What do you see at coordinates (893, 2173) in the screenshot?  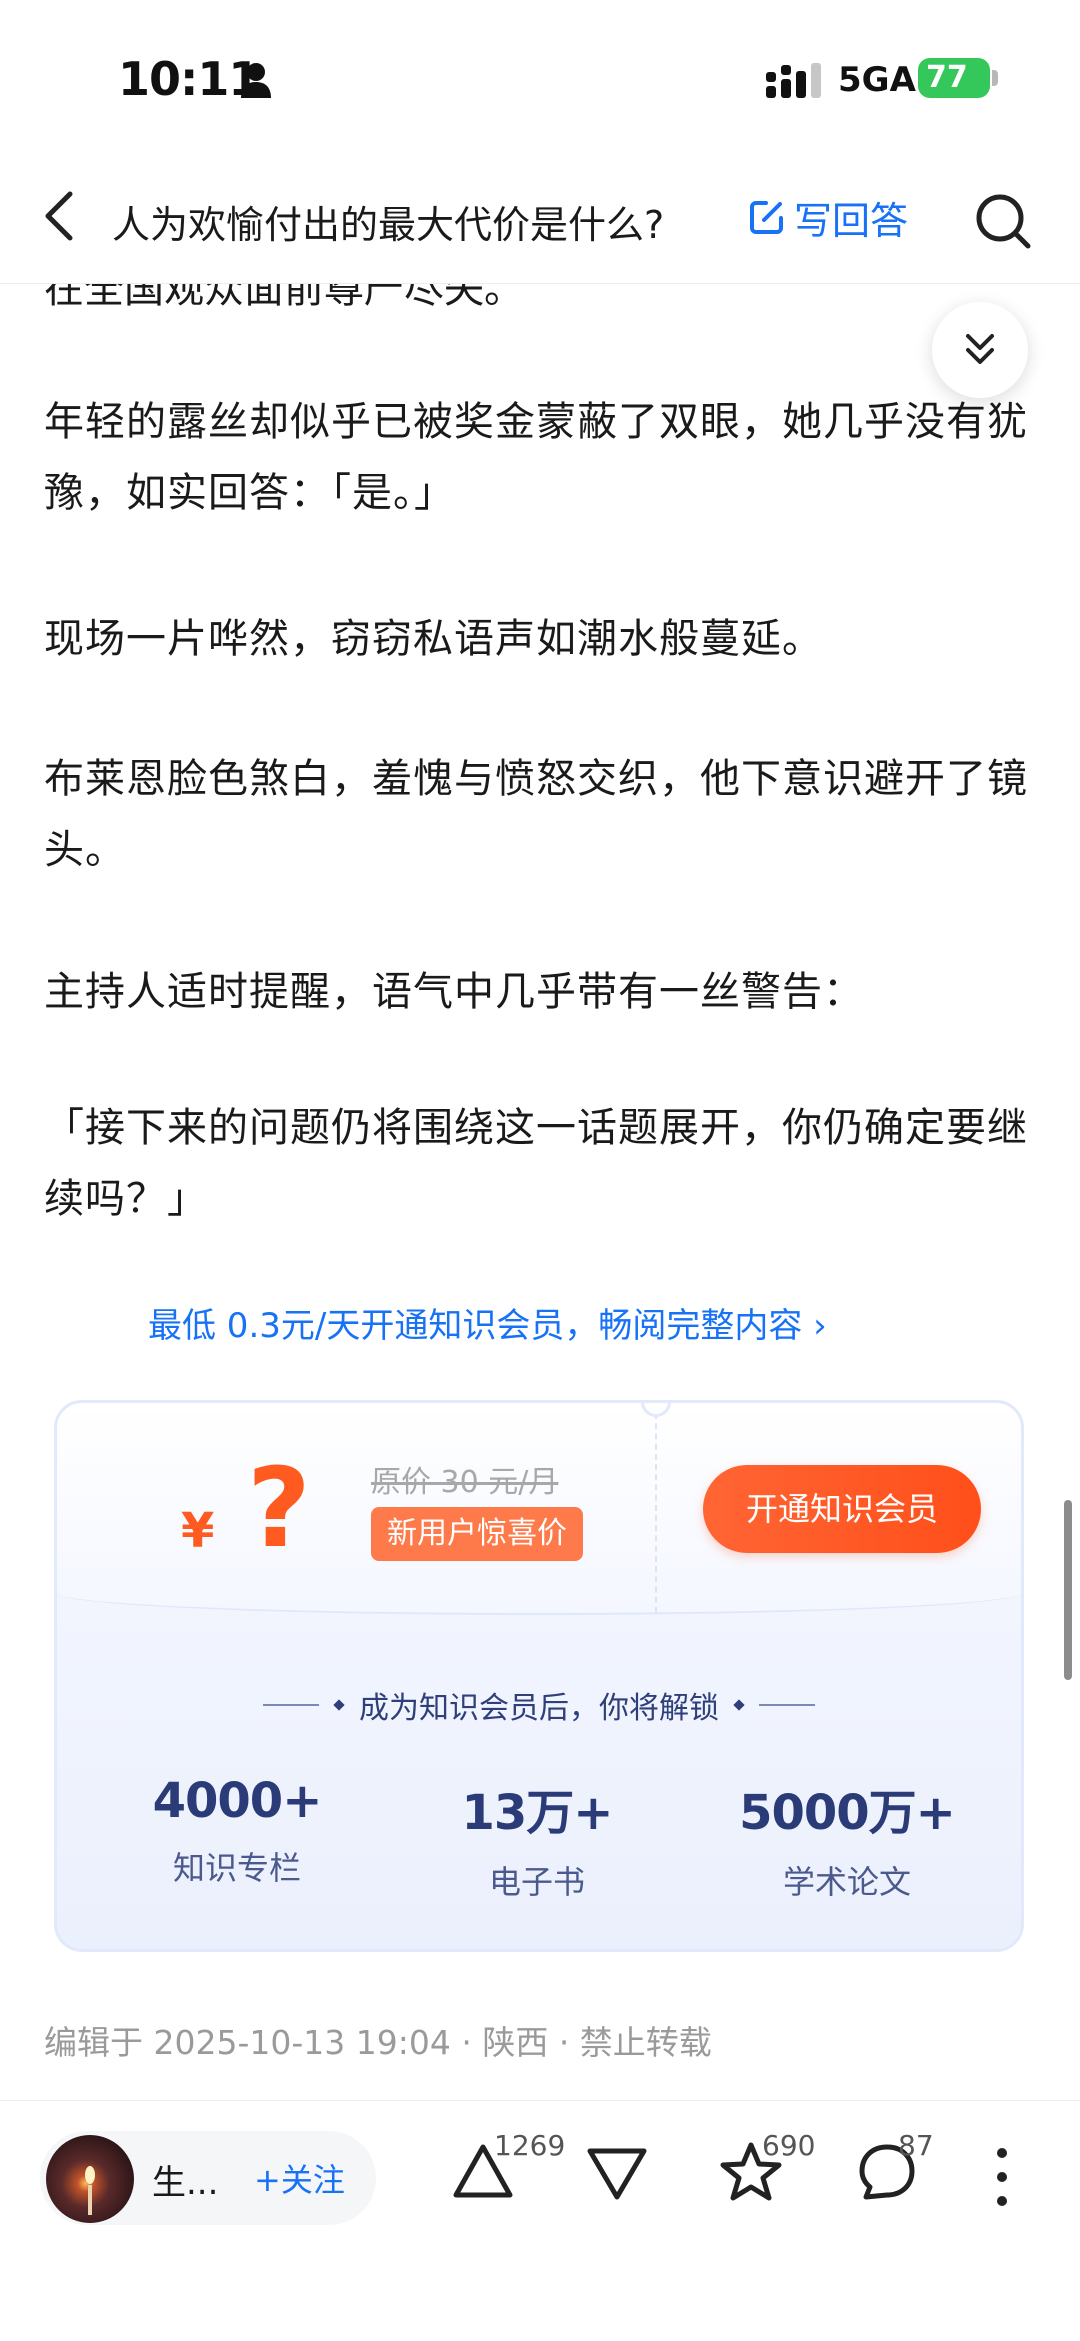 I see `comment-button: 87` at bounding box center [893, 2173].